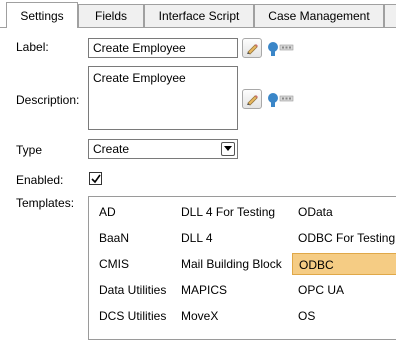  What do you see at coordinates (230, 212) in the screenshot?
I see `template-item: DLL 4 For Testing` at bounding box center [230, 212].